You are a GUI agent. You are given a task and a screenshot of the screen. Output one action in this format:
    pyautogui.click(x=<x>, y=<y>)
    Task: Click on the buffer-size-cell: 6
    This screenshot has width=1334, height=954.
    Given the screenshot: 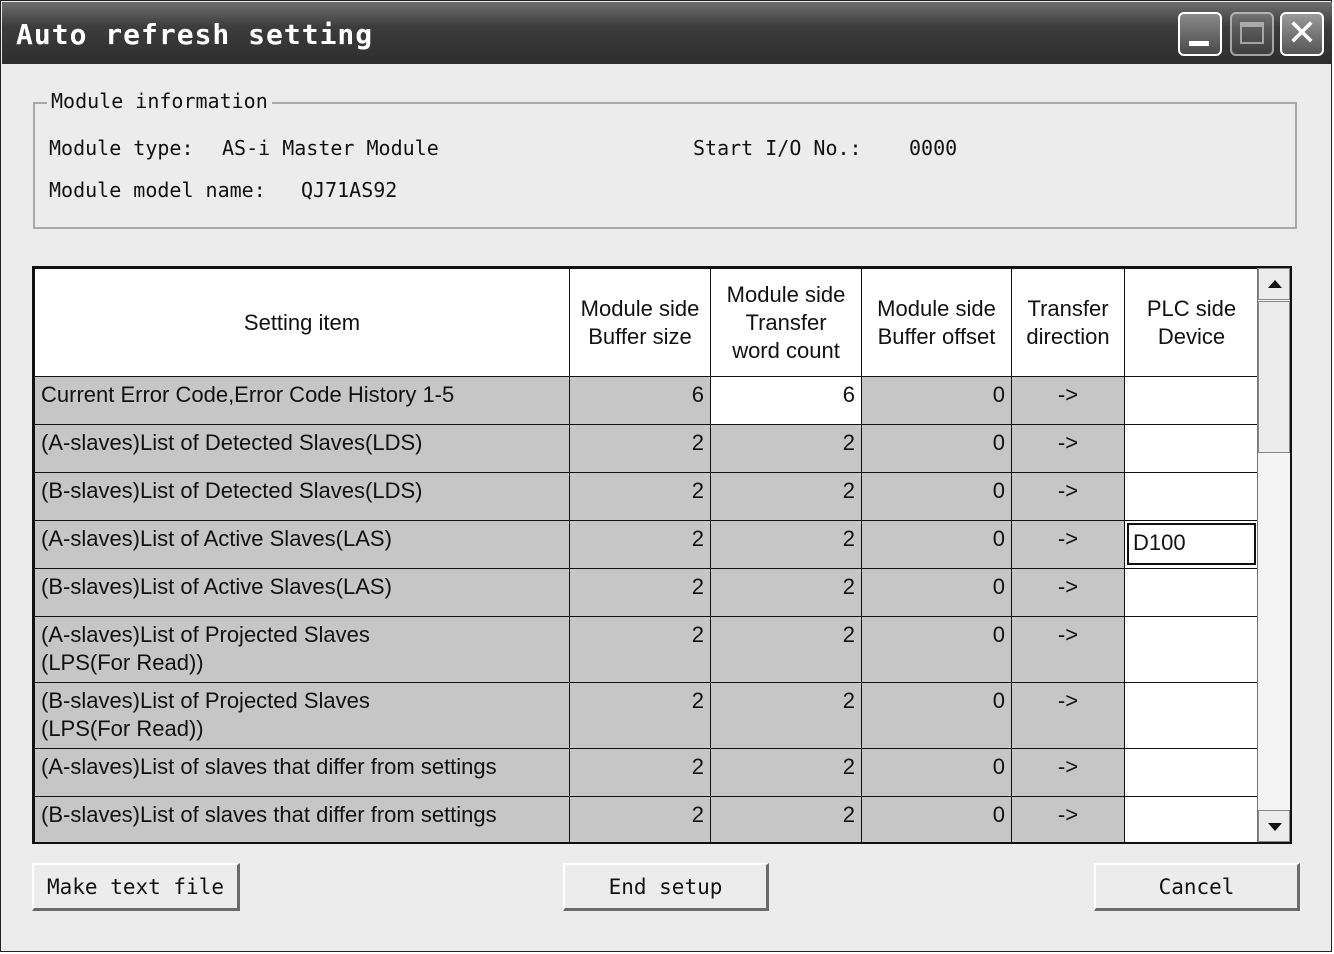 What is the action you would take?
    pyautogui.click(x=640, y=400)
    